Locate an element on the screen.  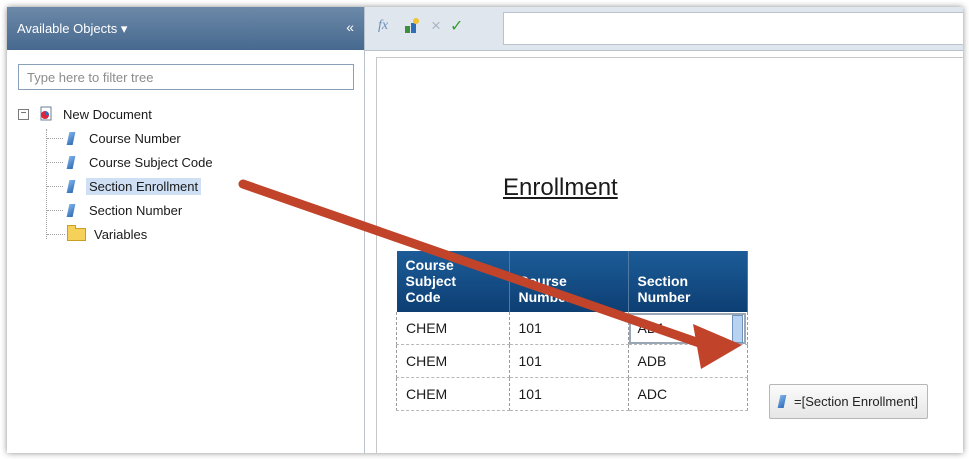
validate-icon: ✓ is located at coordinates (456, 26).